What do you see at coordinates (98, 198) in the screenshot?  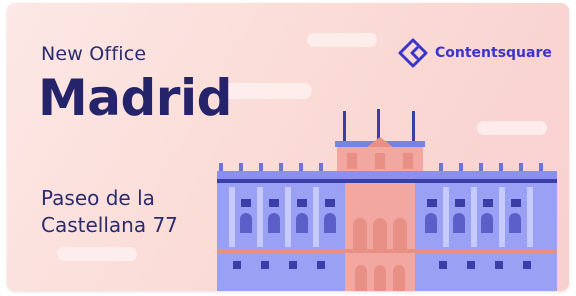 I see `address-line-1: Paseo de la` at bounding box center [98, 198].